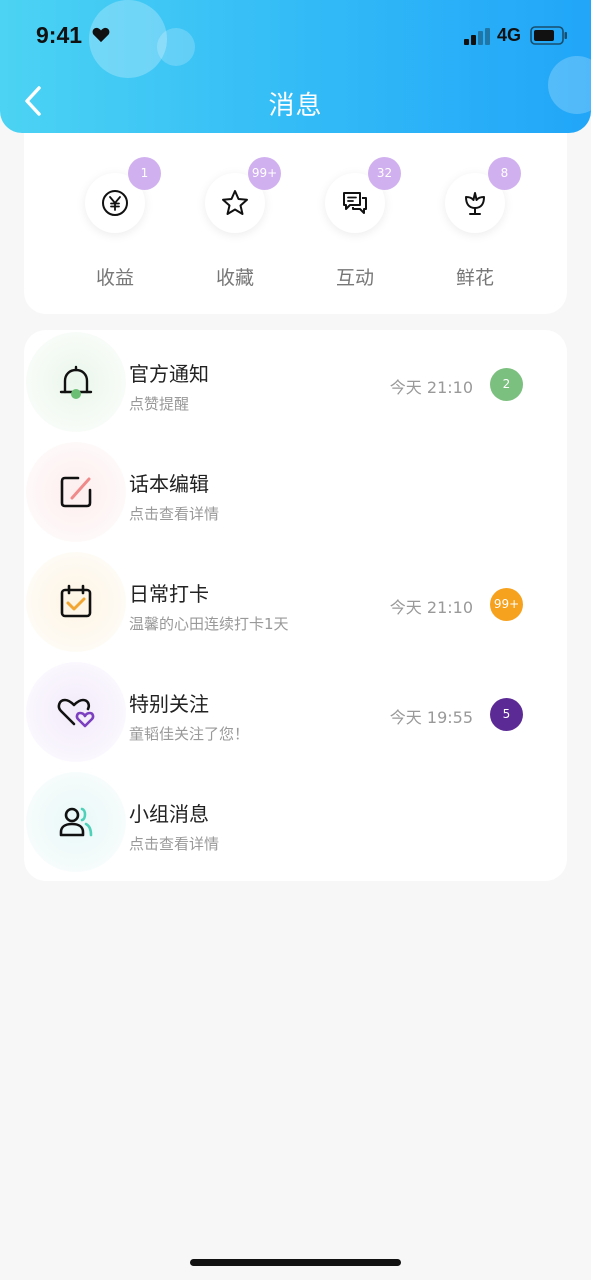 Image resolution: width=591 pixels, height=1280 pixels. Describe the element at coordinates (264, 173) in the screenshot. I see `category-badge: 99+` at that location.